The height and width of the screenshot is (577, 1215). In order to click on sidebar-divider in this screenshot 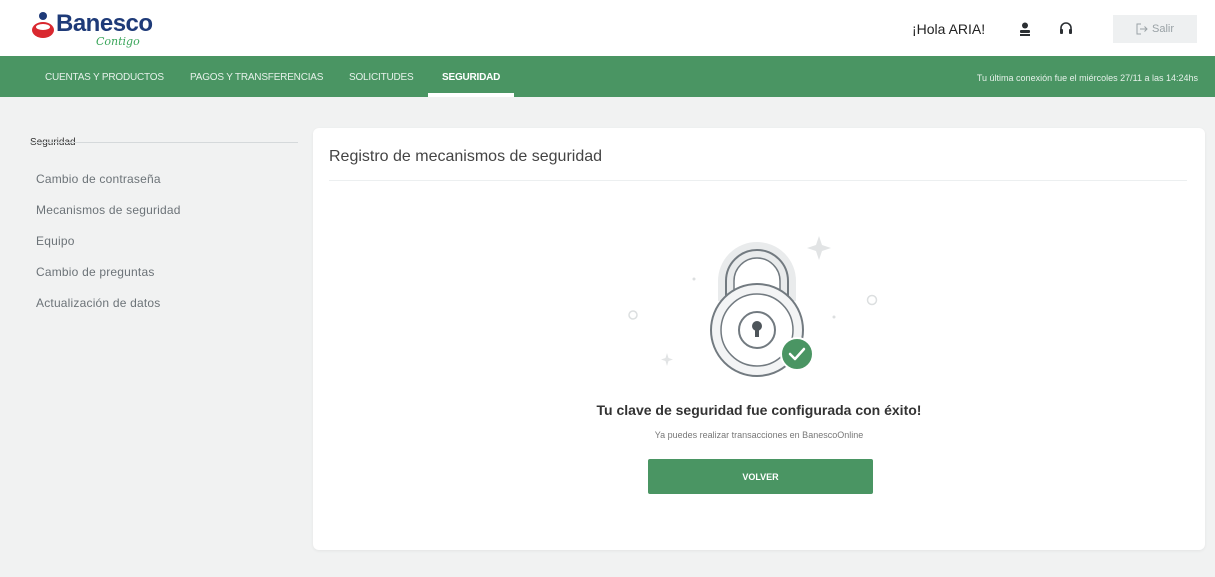, I will do `click(164, 142)`.